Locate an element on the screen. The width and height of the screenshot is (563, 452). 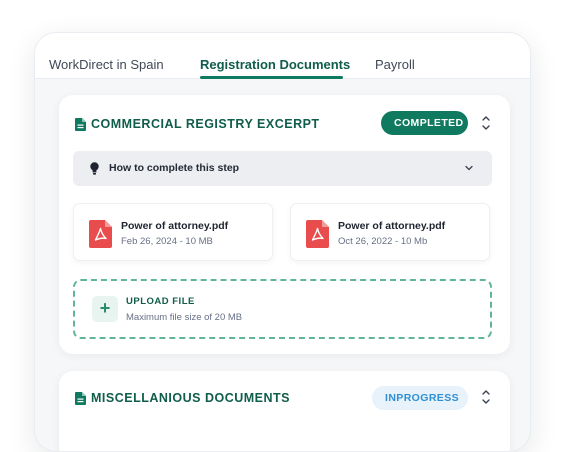
lightbulb-icon is located at coordinates (94, 168).